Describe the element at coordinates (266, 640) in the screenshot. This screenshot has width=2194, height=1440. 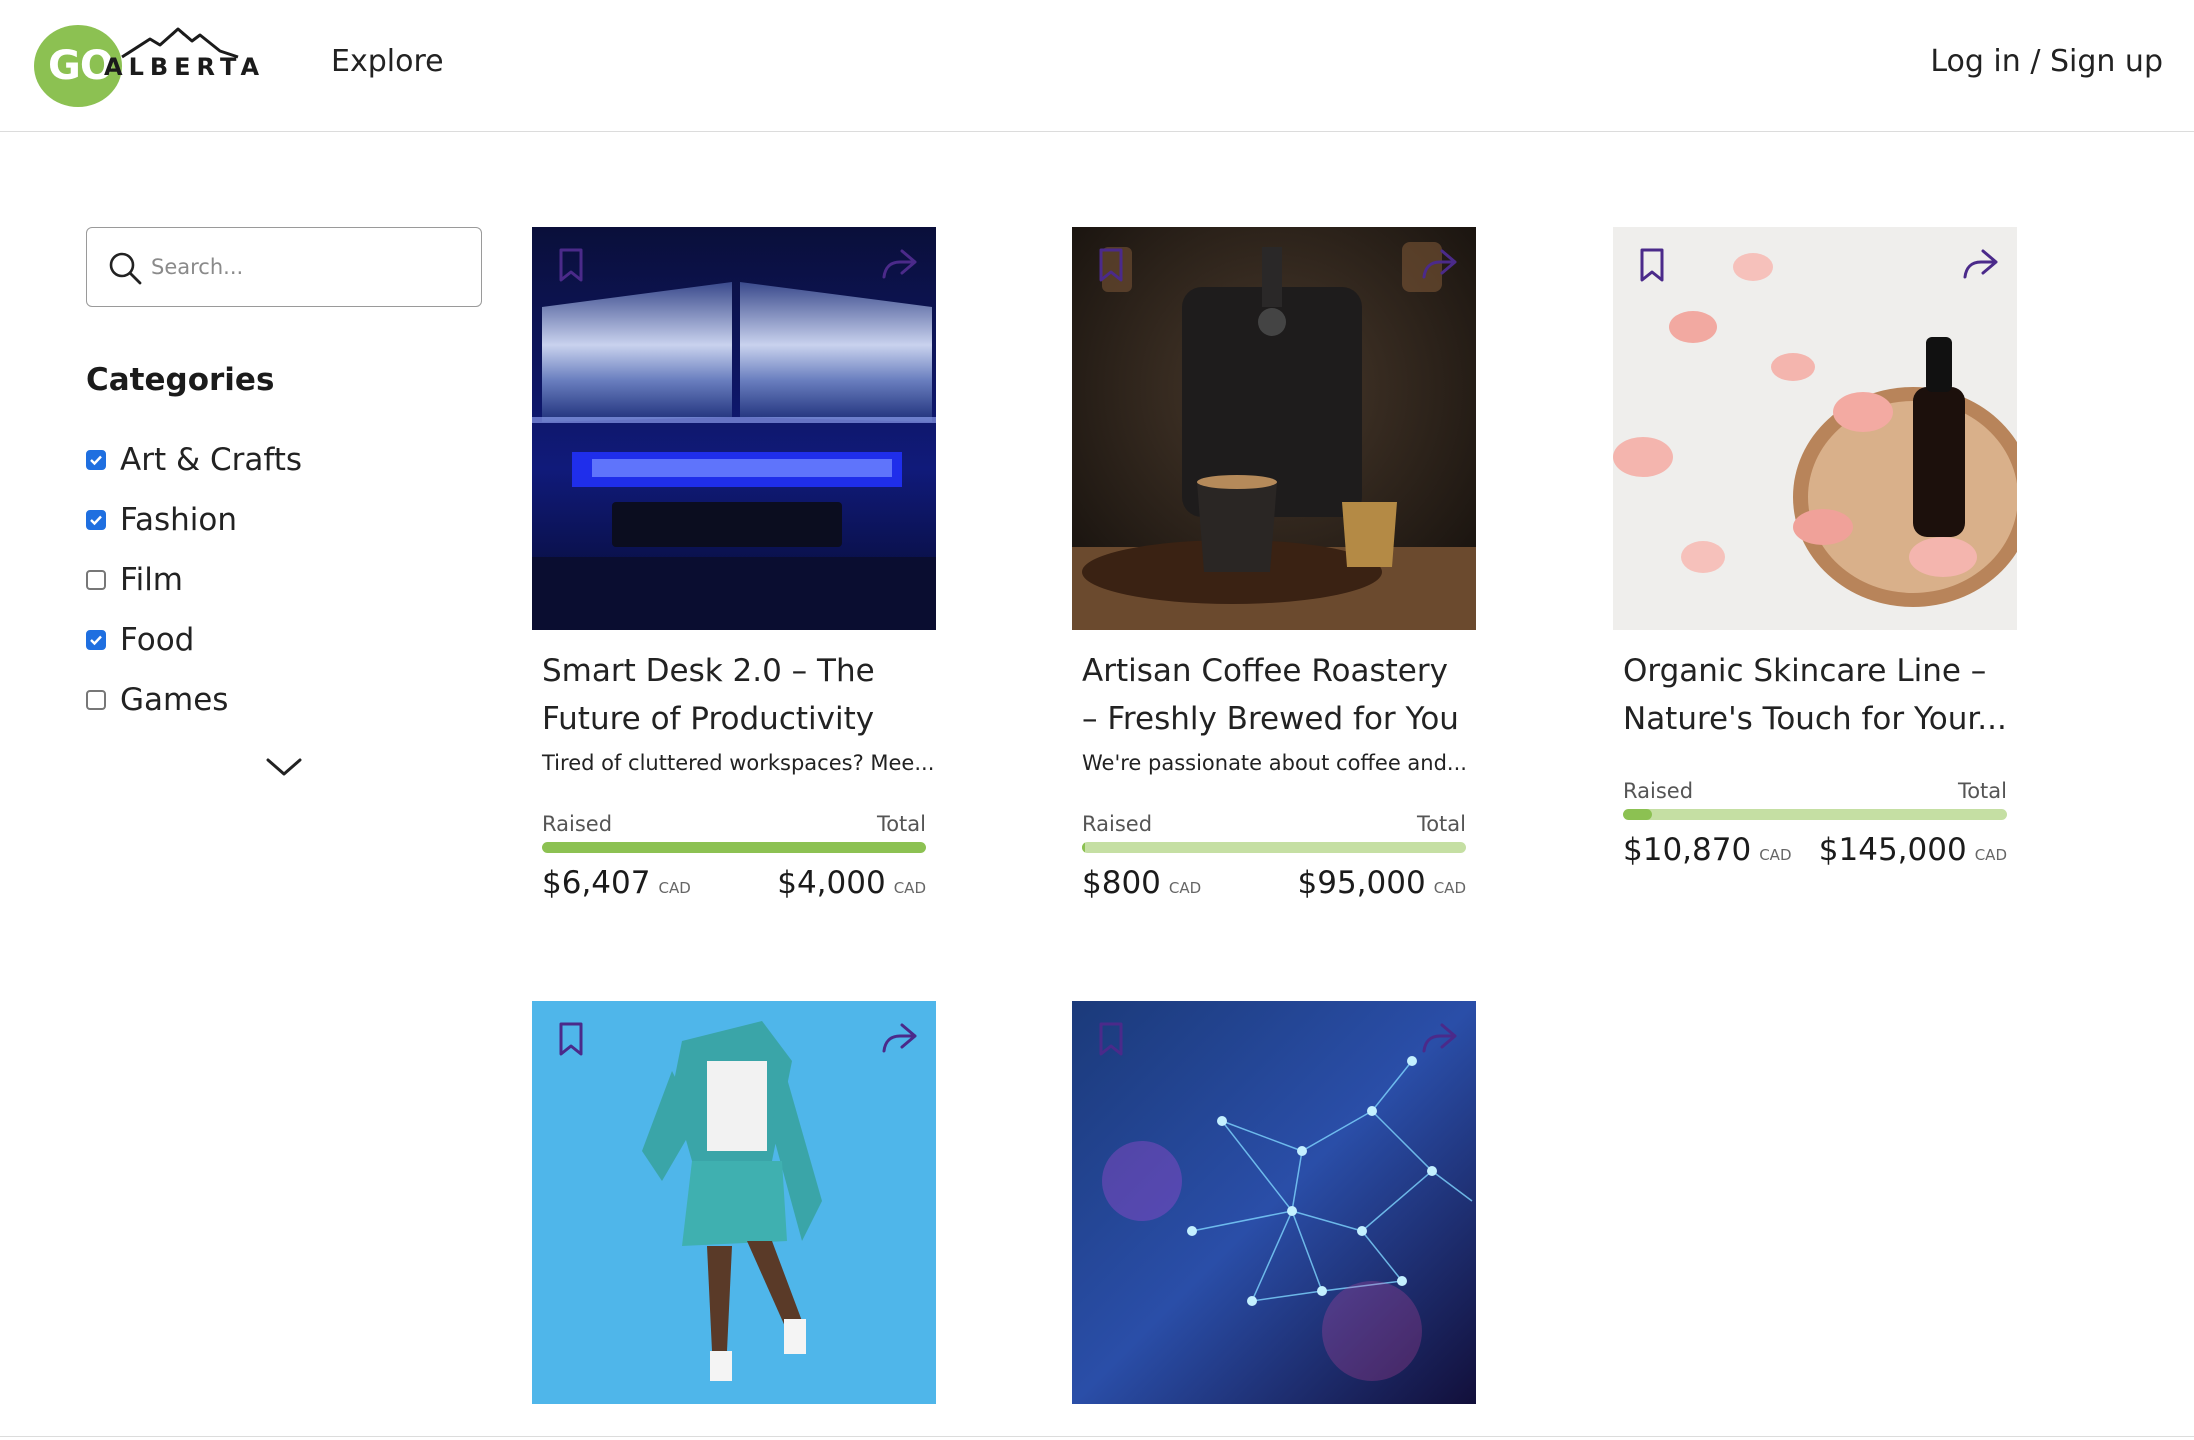
I see `category-food: Food` at that location.